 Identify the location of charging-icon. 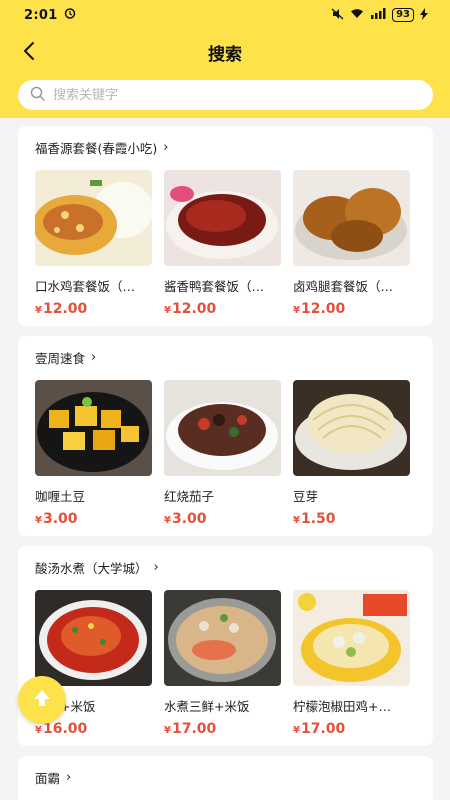
(424, 15).